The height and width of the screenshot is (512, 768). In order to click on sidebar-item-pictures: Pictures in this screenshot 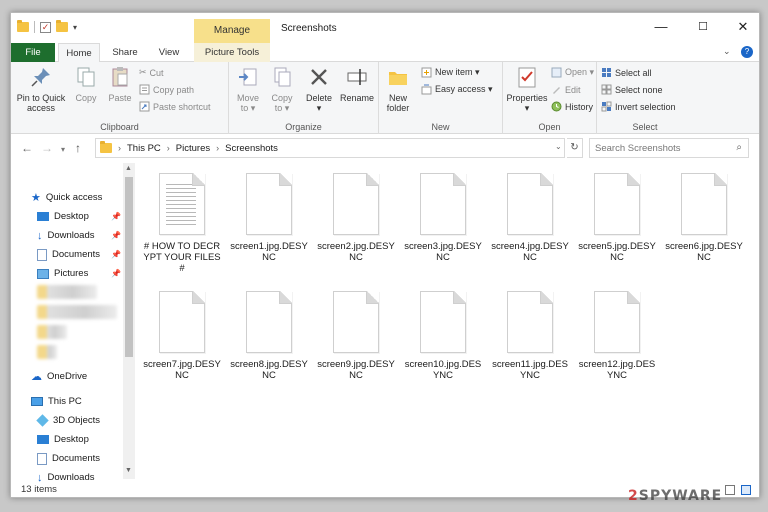, I will do `click(62, 273)`.